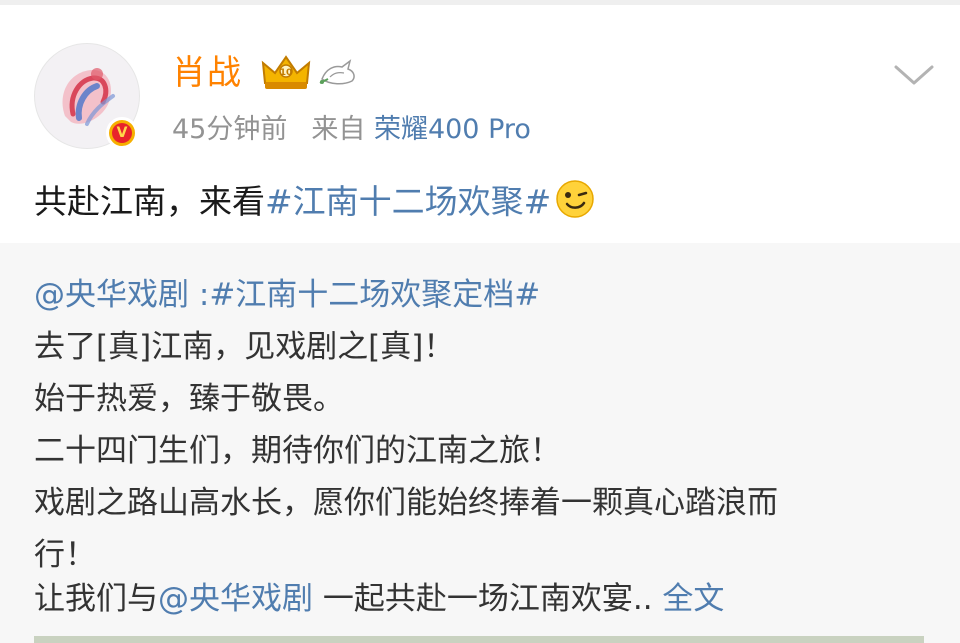 The height and width of the screenshot is (643, 960). What do you see at coordinates (374, 295) in the screenshot?
I see `repost-hashtag: #江南十二场欢聚定档#` at bounding box center [374, 295].